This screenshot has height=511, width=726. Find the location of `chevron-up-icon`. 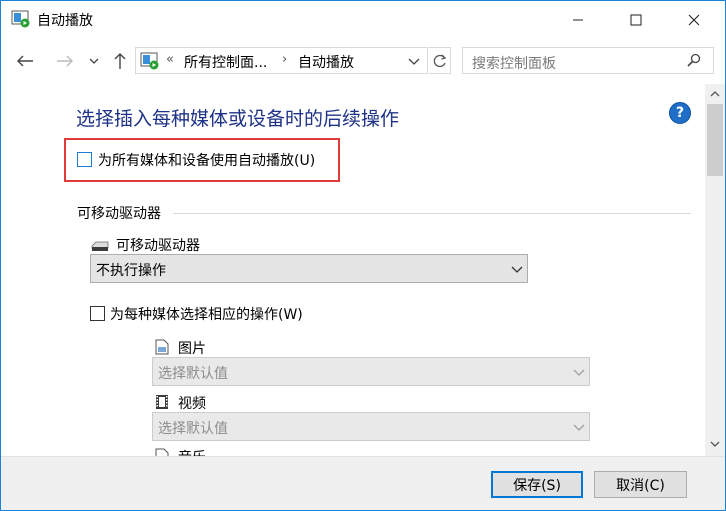

chevron-up-icon is located at coordinates (715, 94).